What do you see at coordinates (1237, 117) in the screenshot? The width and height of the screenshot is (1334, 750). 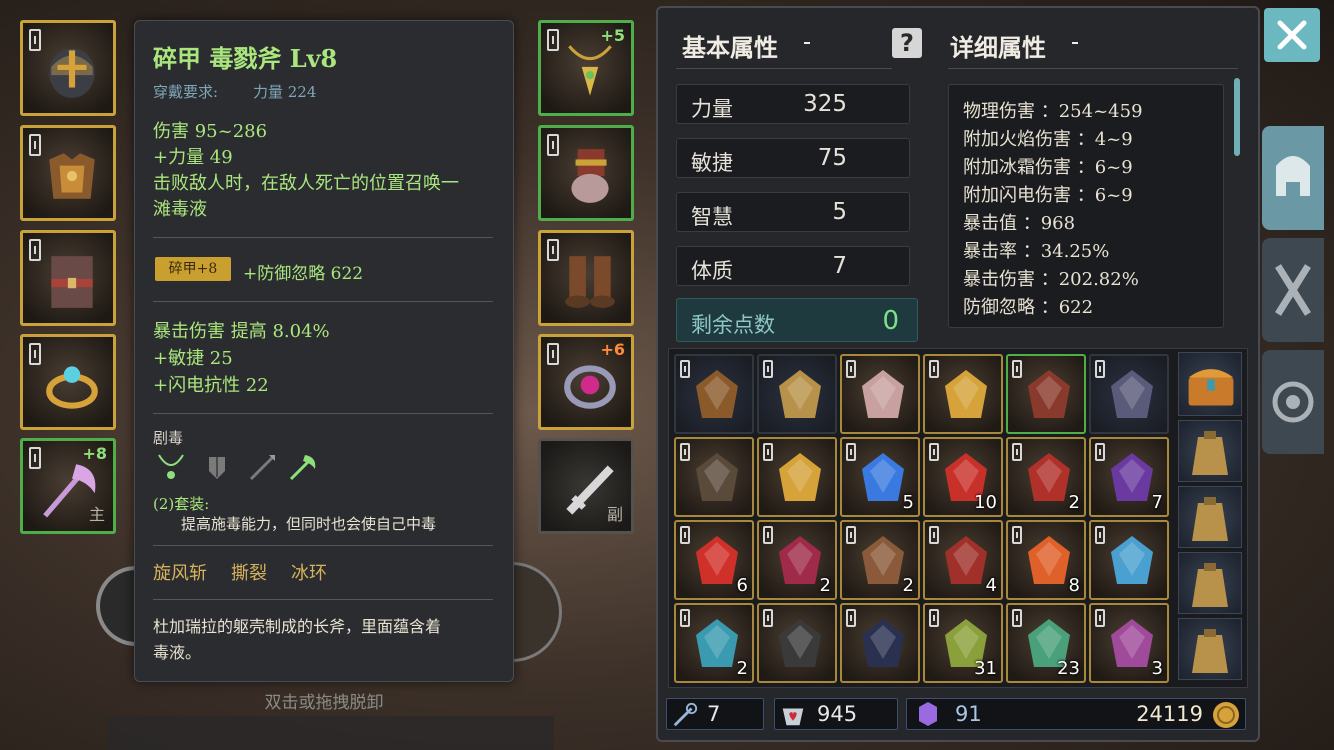 I see `detail-scrollbar` at bounding box center [1237, 117].